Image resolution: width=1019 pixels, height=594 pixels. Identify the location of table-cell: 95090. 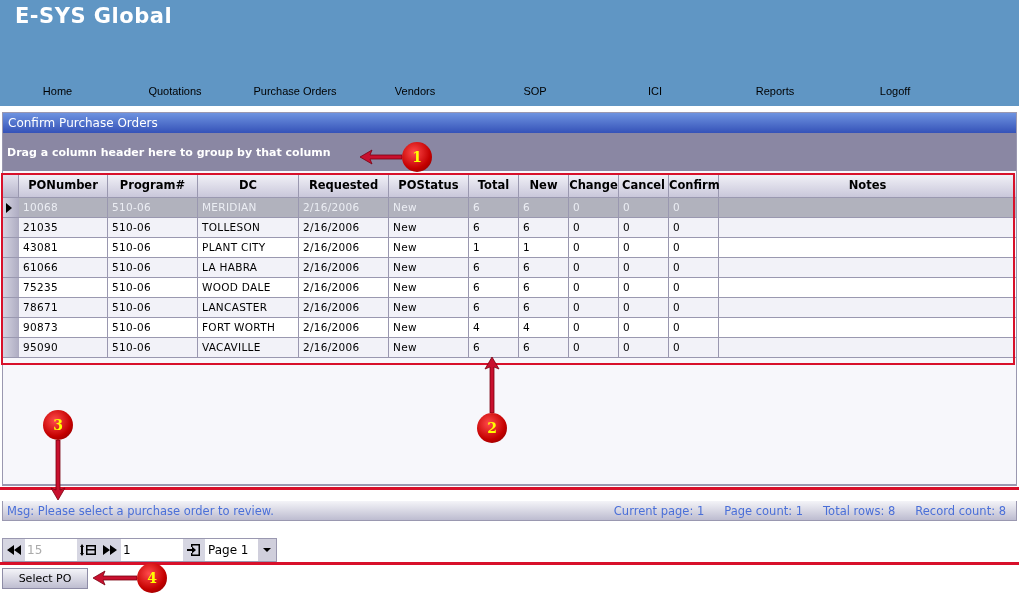
(63, 348).